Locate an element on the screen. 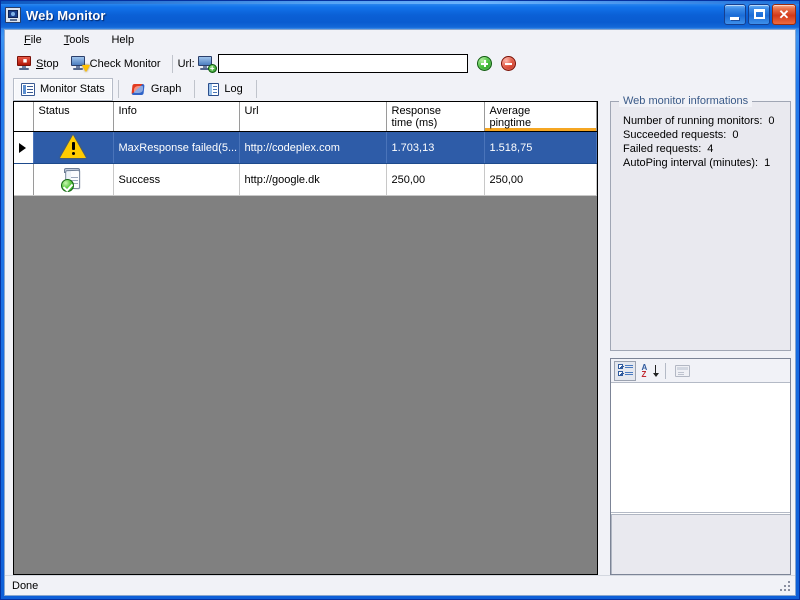 The image size is (800, 600). check-monitor-button: Check Monitor is located at coordinates (116, 64).